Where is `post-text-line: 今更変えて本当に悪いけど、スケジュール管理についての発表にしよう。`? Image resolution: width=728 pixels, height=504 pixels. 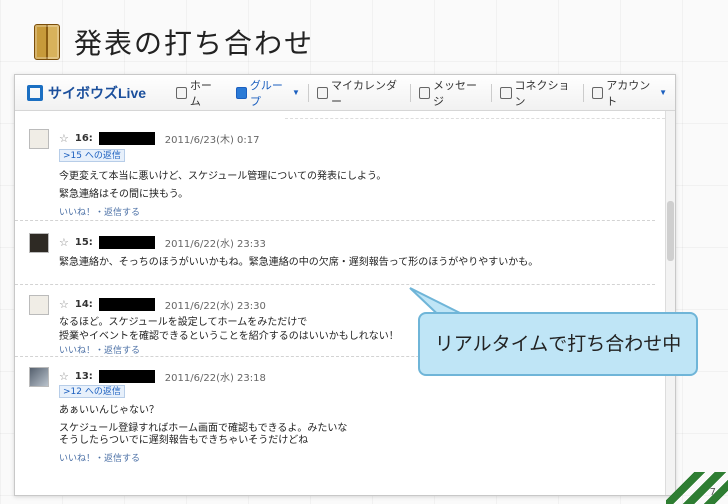 post-text-line: 今更変えて本当に悪いけど、スケジュール管理についての発表にしよう。 is located at coordinates (223, 176).